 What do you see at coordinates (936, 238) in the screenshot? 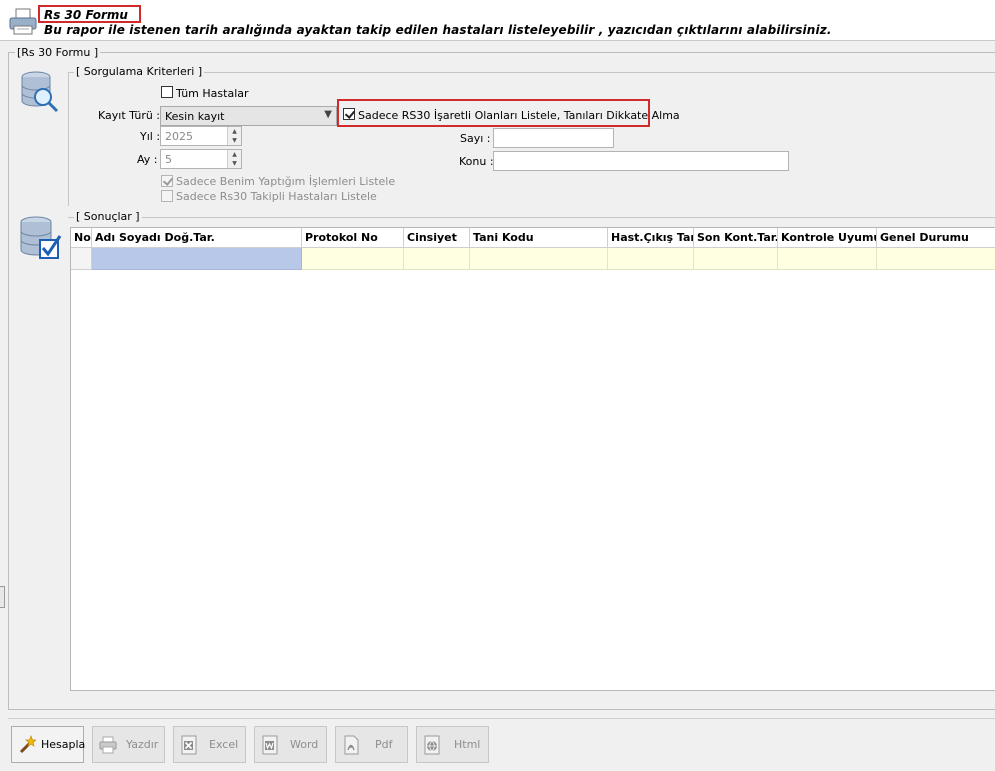
I see `column-header-general-status: Genel Durumu` at bounding box center [936, 238].